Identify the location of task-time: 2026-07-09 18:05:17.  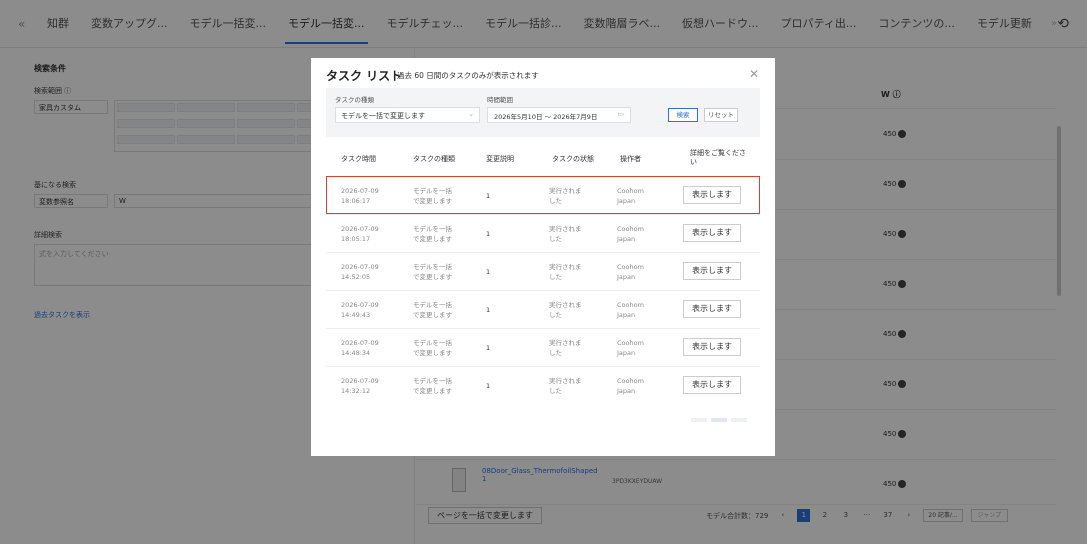
(360, 234).